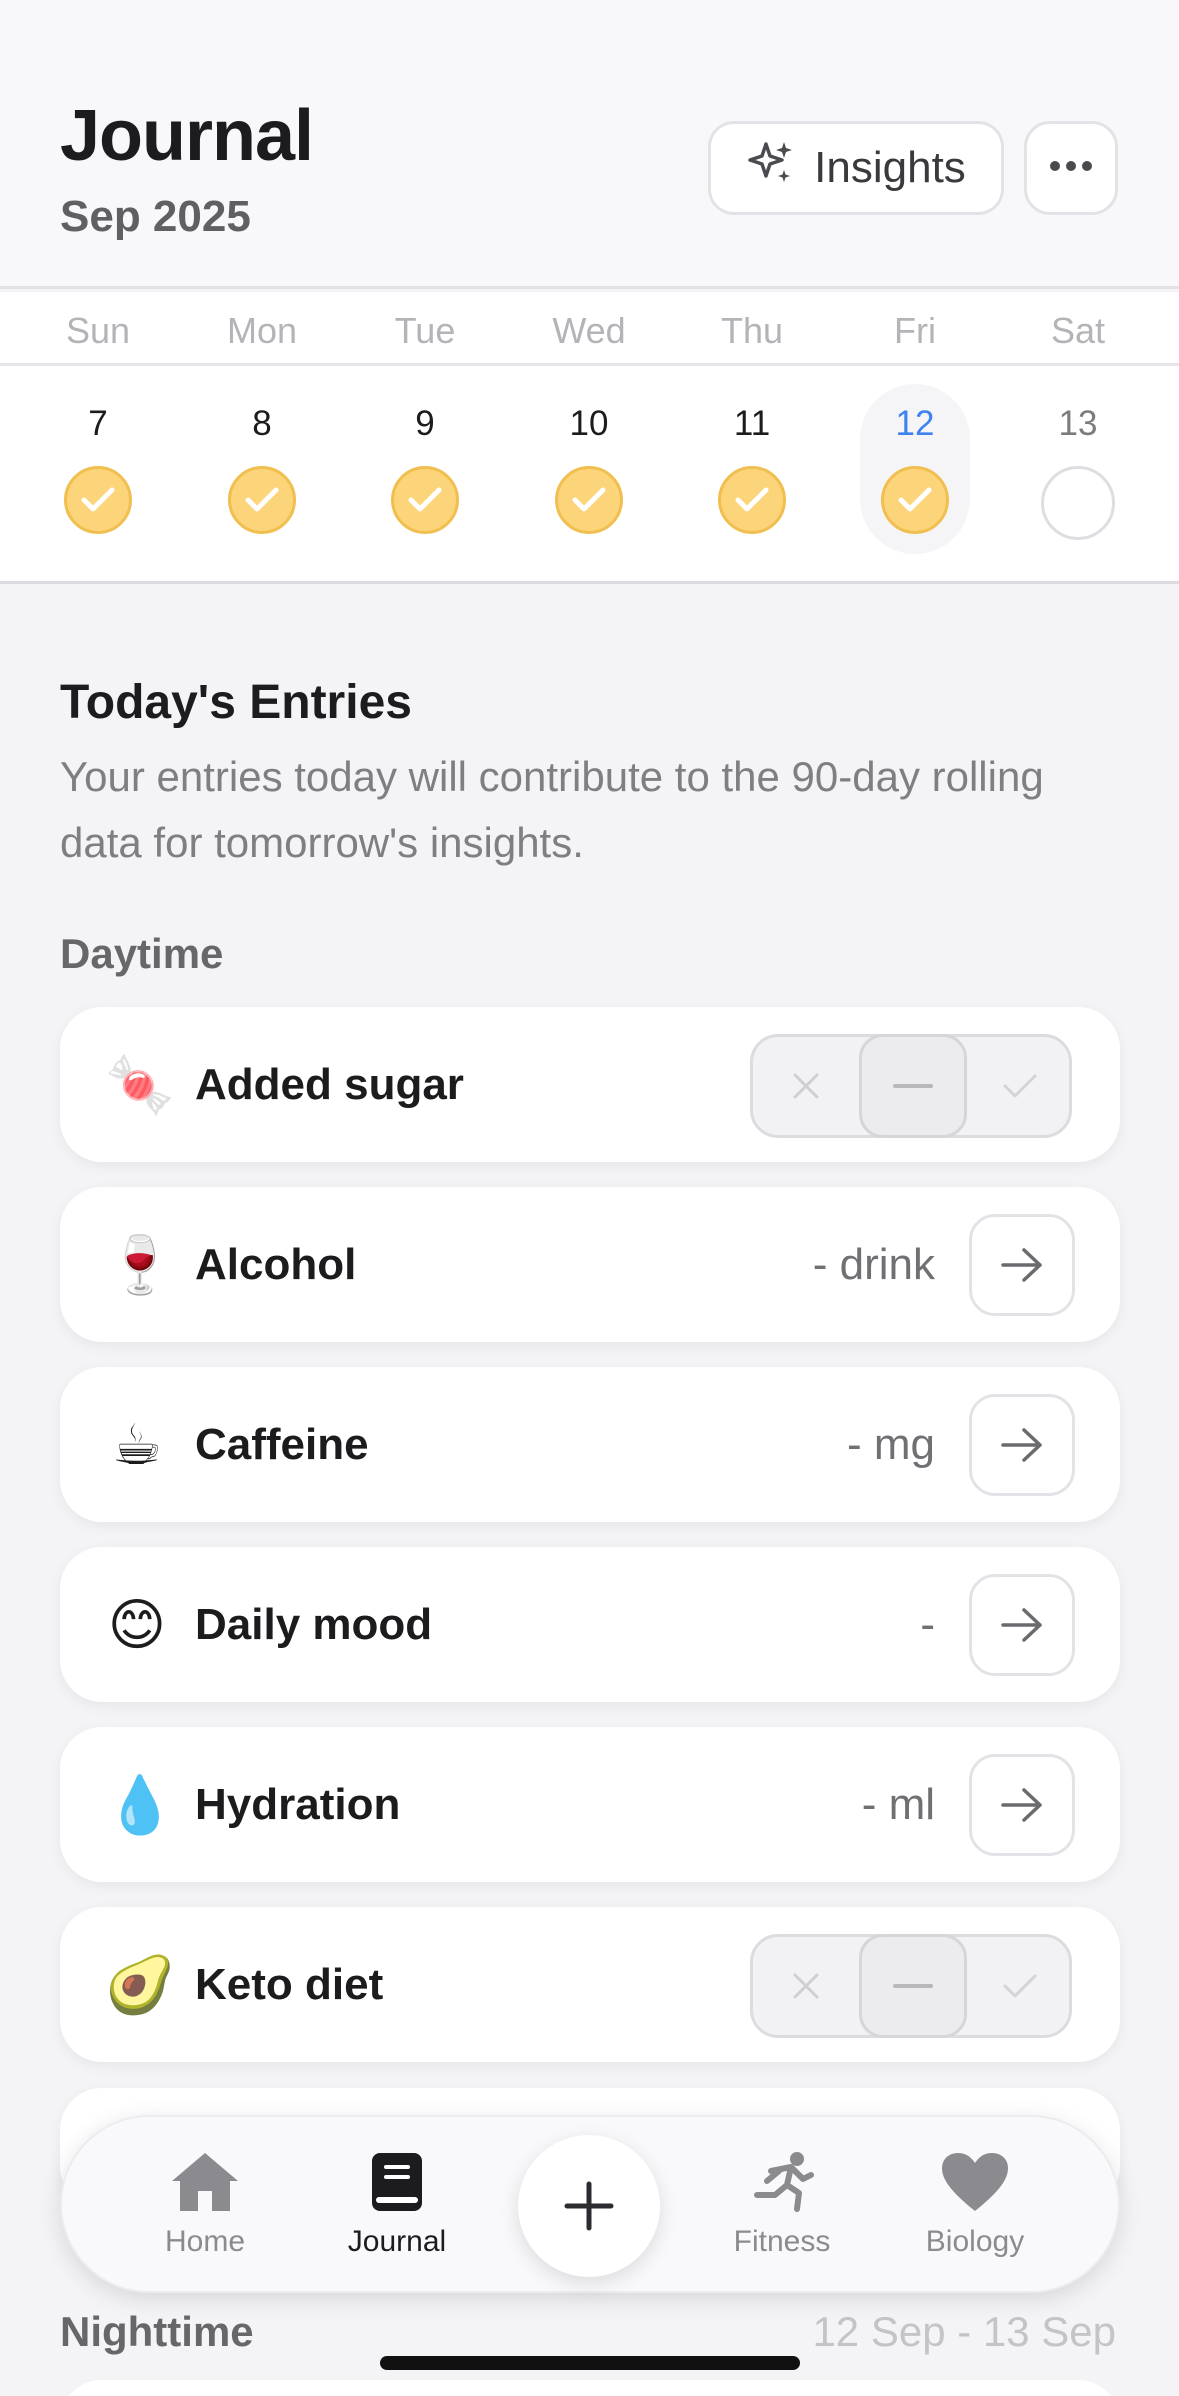 This screenshot has width=1179, height=2396. I want to click on tab-label: Biology, so click(975, 2241).